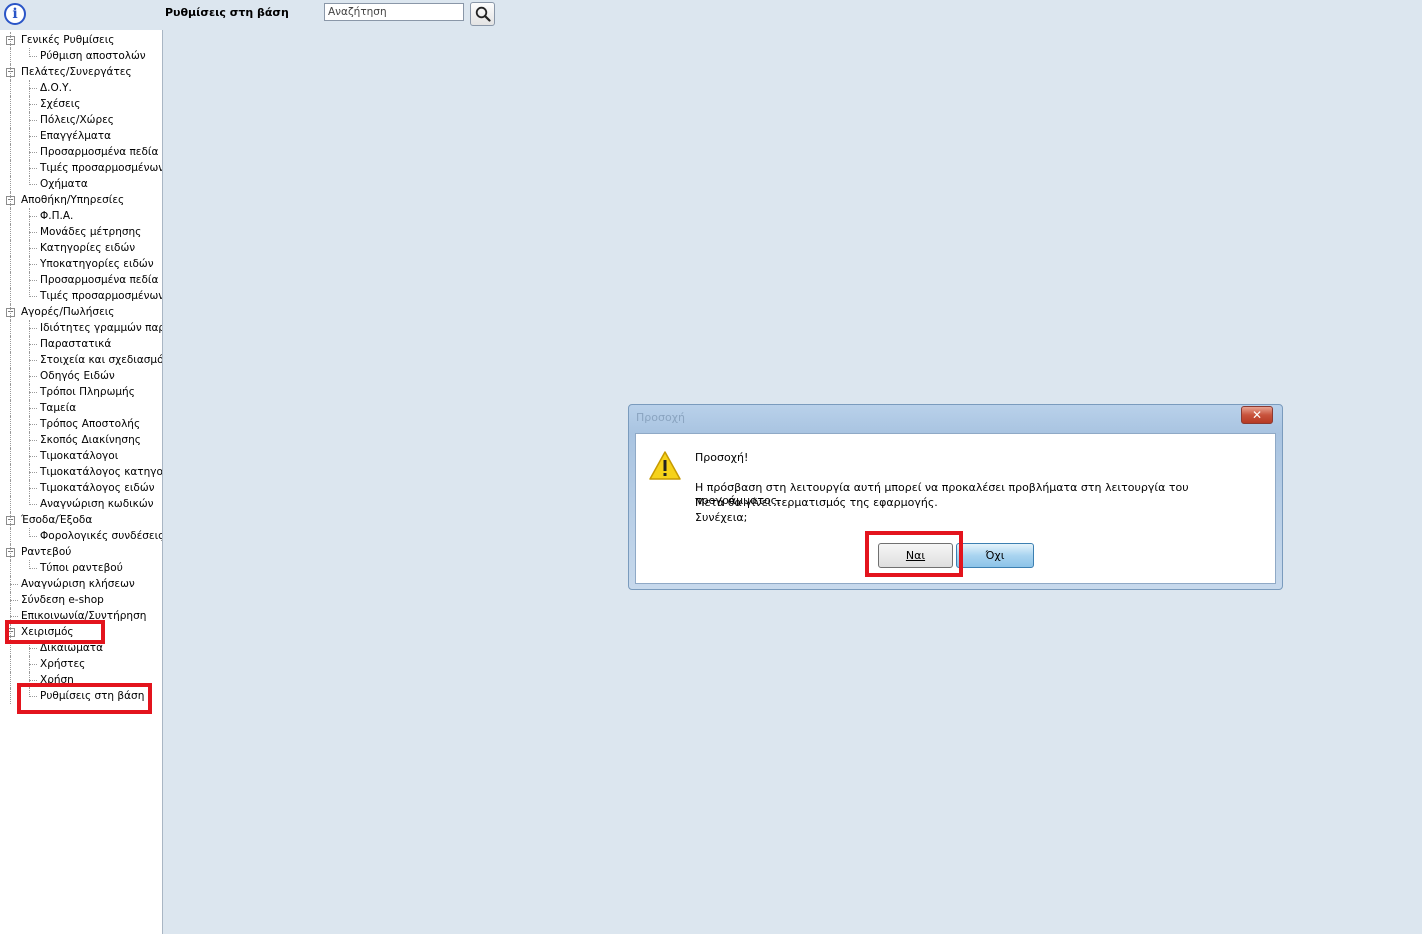 This screenshot has width=1422, height=934. I want to click on tree-node-item: Σχέσεις, so click(60, 104).